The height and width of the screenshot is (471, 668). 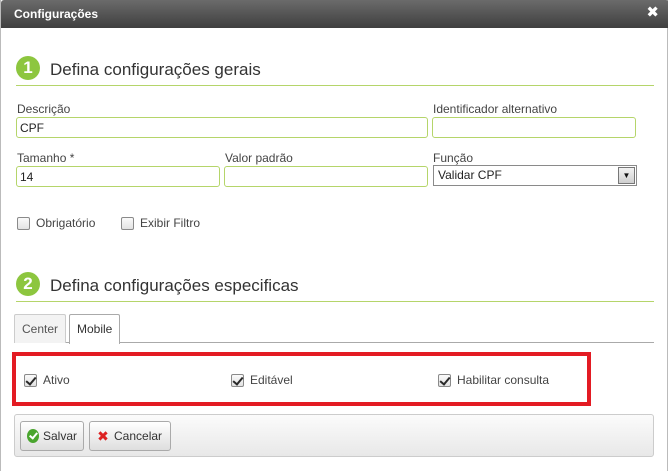 What do you see at coordinates (28, 284) in the screenshot?
I see `step-number-2: 2` at bounding box center [28, 284].